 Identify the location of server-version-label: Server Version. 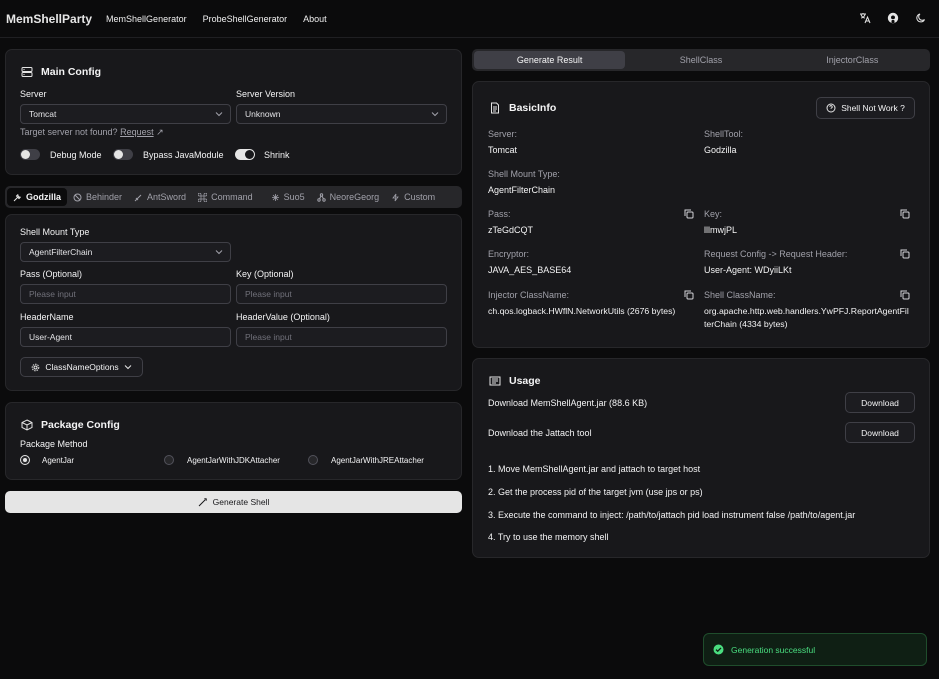
(266, 94).